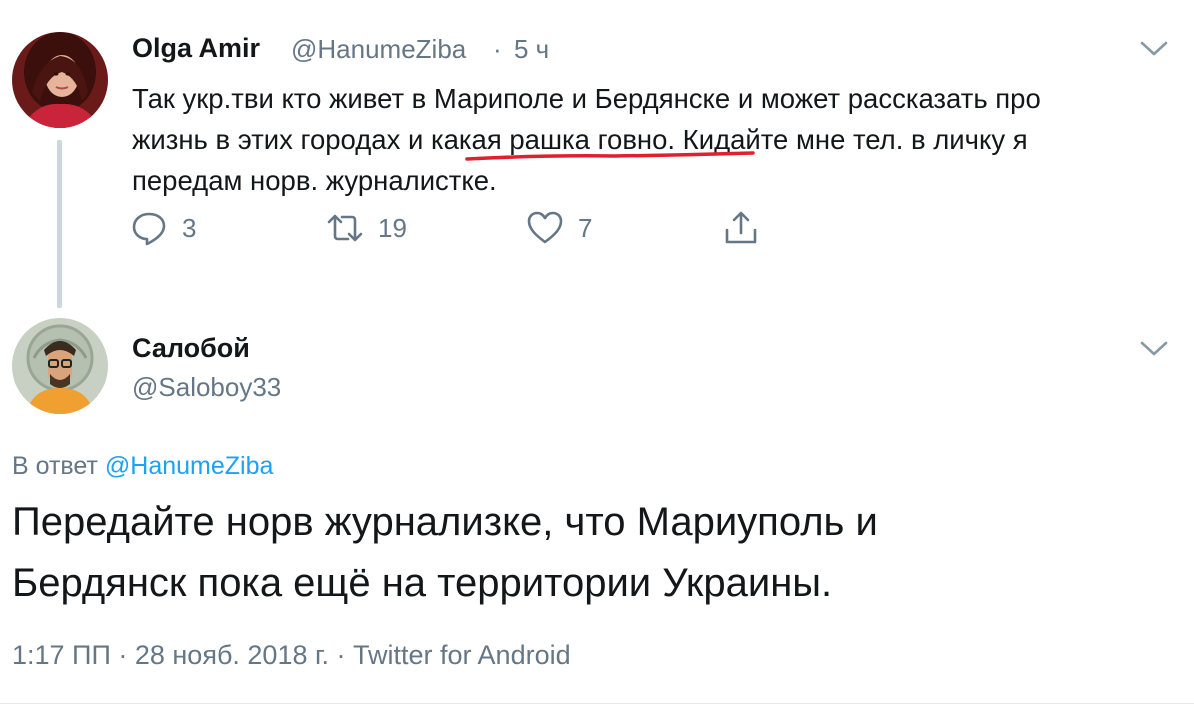 The image size is (1194, 706). What do you see at coordinates (314, 180) in the screenshot?
I see `tweet-text-line: передам норв. журналистке.` at bounding box center [314, 180].